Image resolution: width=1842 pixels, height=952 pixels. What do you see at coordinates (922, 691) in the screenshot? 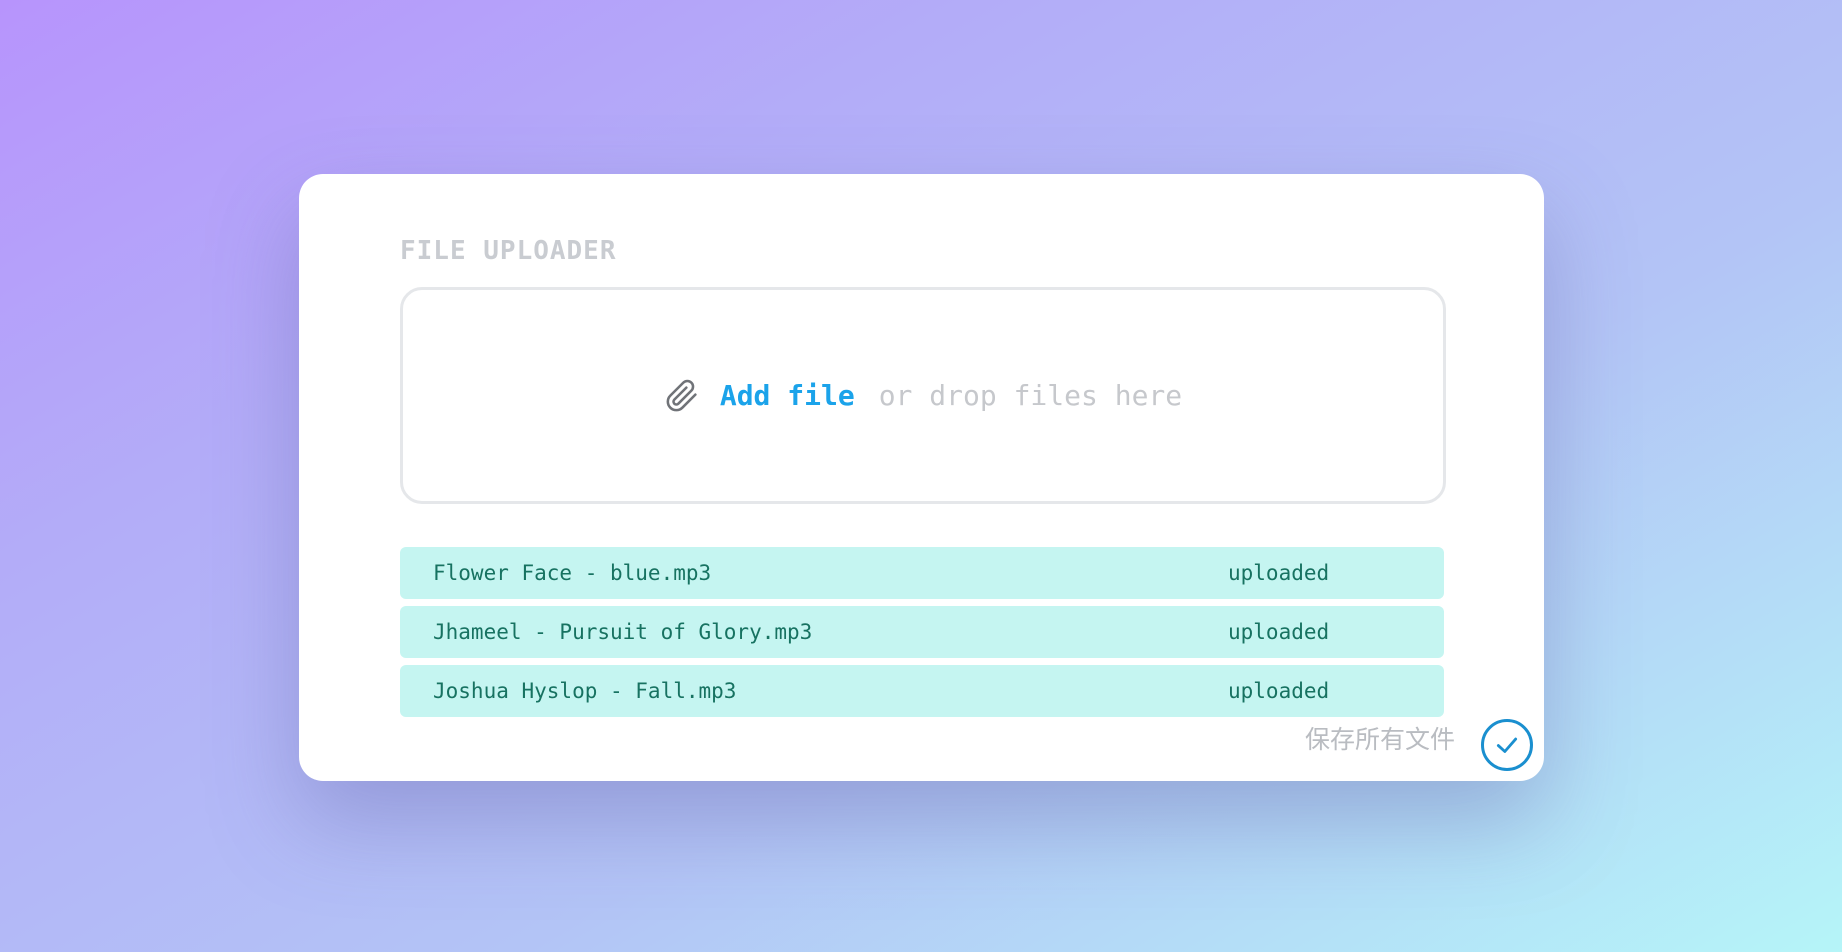
I see `file-list-item: Joshua Hyslop - Fall.mp3 uploaded` at bounding box center [922, 691].